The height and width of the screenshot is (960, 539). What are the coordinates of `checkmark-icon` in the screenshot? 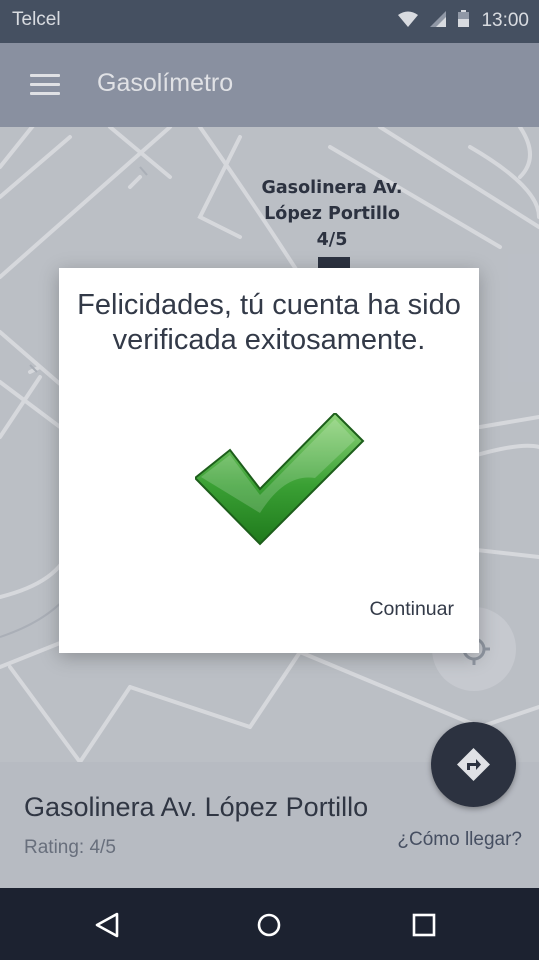 It's located at (280, 479).